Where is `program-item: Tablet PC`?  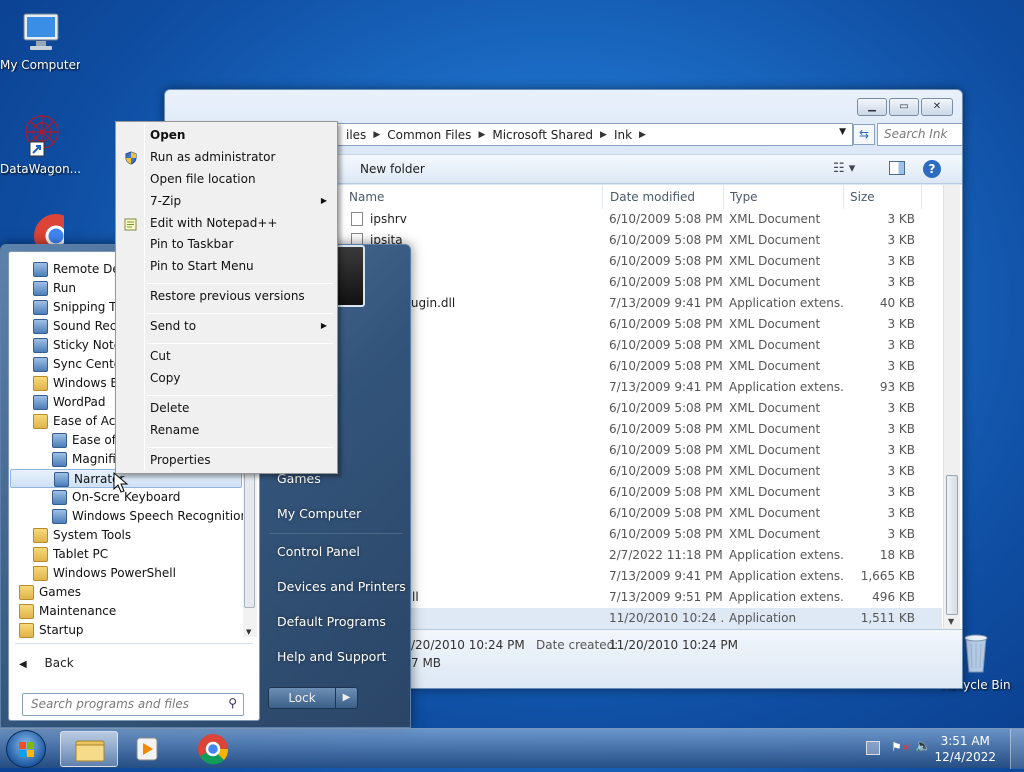
program-item: Tablet PC is located at coordinates (127, 554).